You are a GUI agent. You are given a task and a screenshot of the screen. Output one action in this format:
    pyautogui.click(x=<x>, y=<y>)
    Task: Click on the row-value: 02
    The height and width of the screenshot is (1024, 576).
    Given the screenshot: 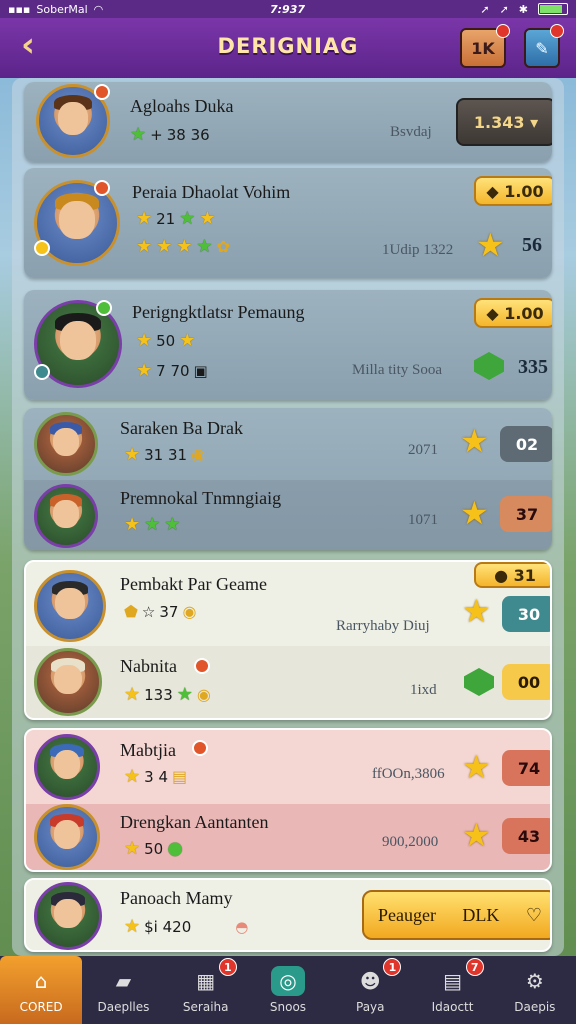 What is the action you would take?
    pyautogui.click(x=526, y=444)
    